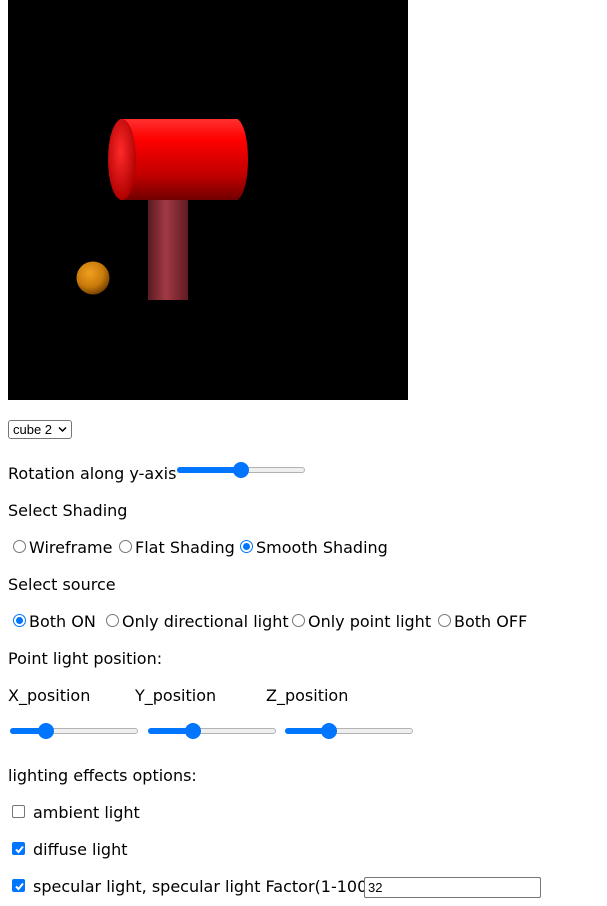 The image size is (607, 906). Describe the element at coordinates (444, 620) in the screenshot. I see `radio-both-off` at that location.